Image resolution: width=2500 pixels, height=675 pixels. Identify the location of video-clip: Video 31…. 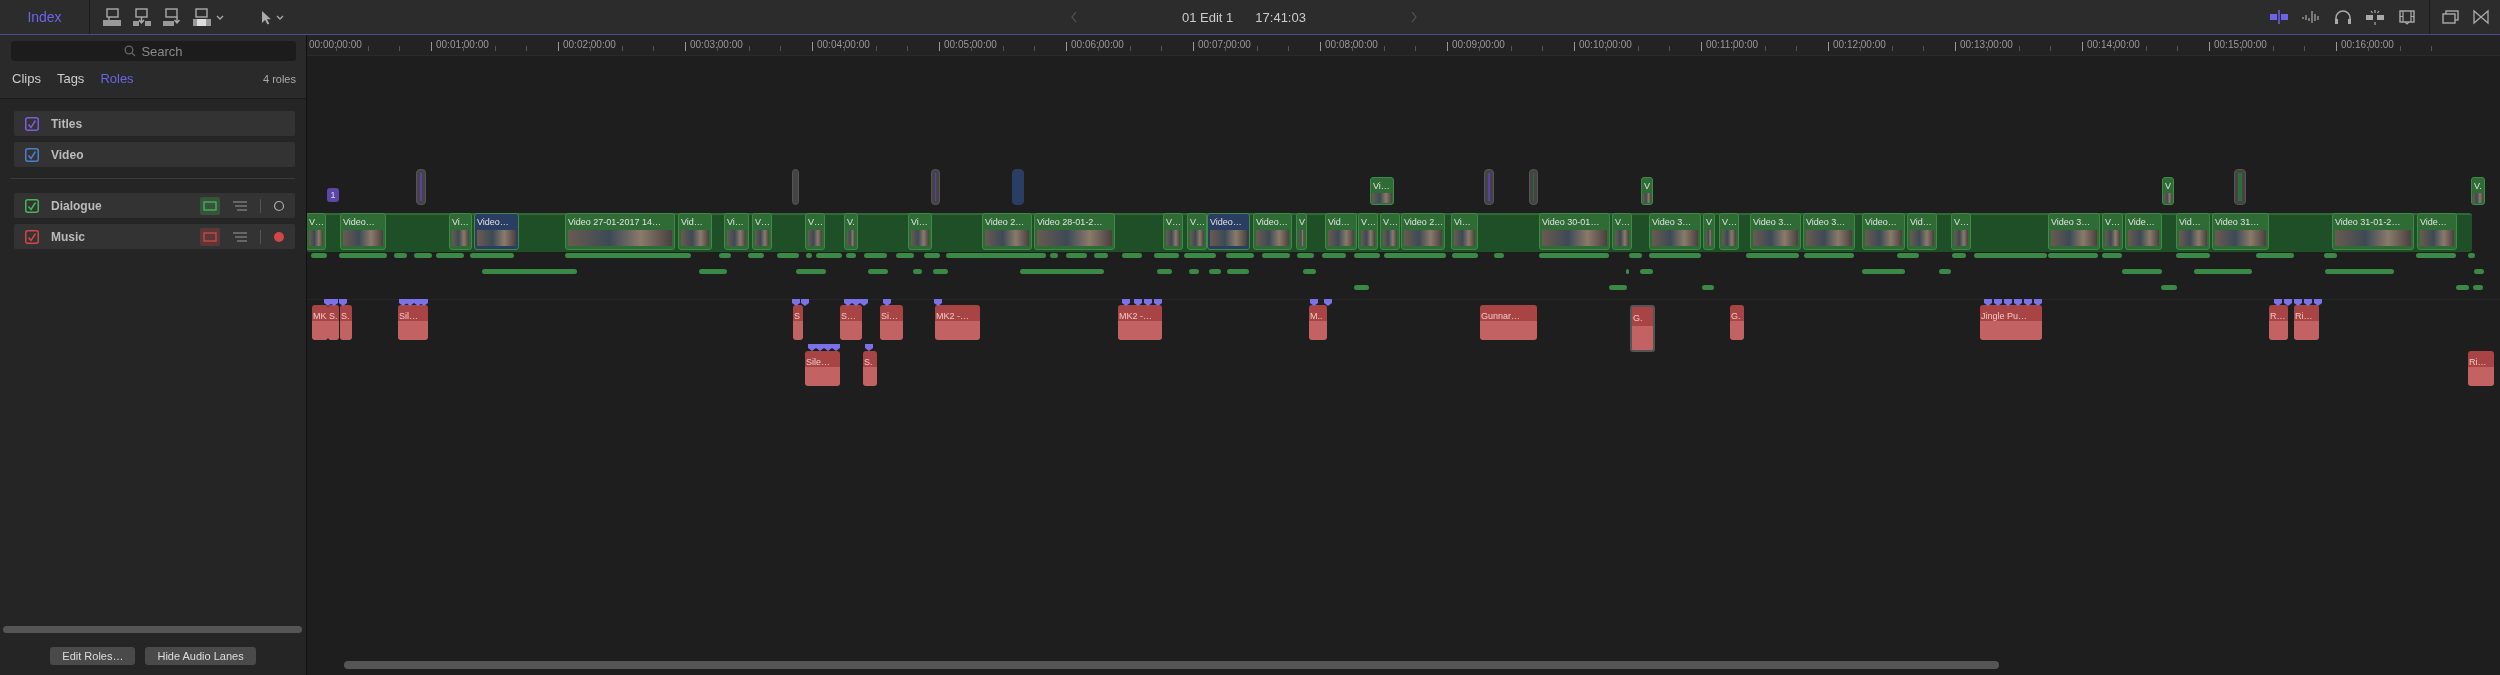
(2240, 231).